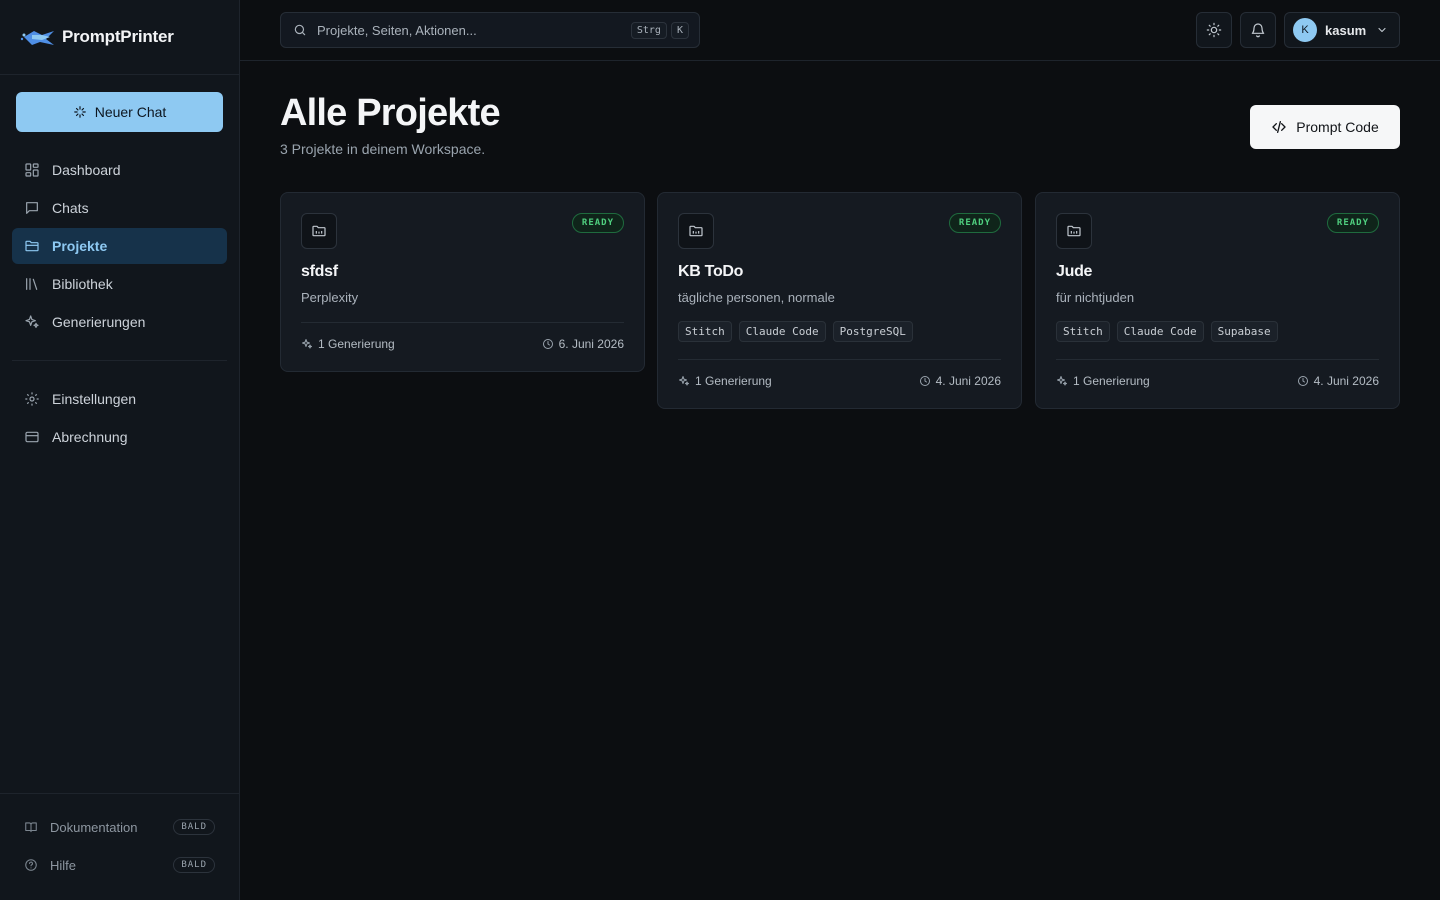  I want to click on sidebar-item-projekte: Projekte, so click(119, 246).